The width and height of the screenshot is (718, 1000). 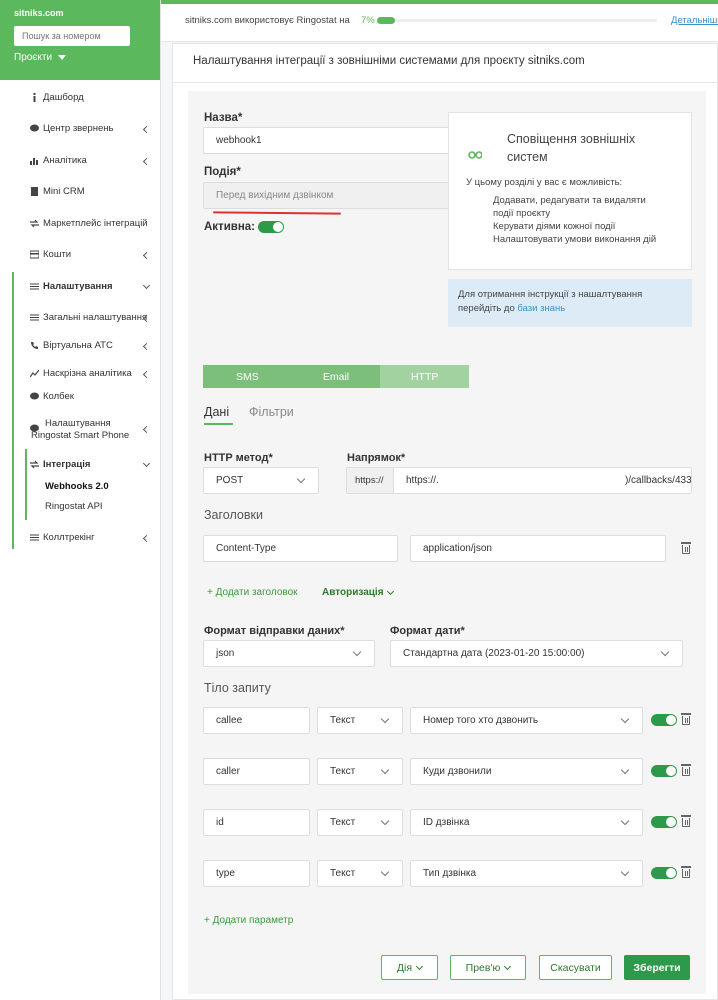 I want to click on add-parameter-button: + Додати параметр, so click(x=248, y=920).